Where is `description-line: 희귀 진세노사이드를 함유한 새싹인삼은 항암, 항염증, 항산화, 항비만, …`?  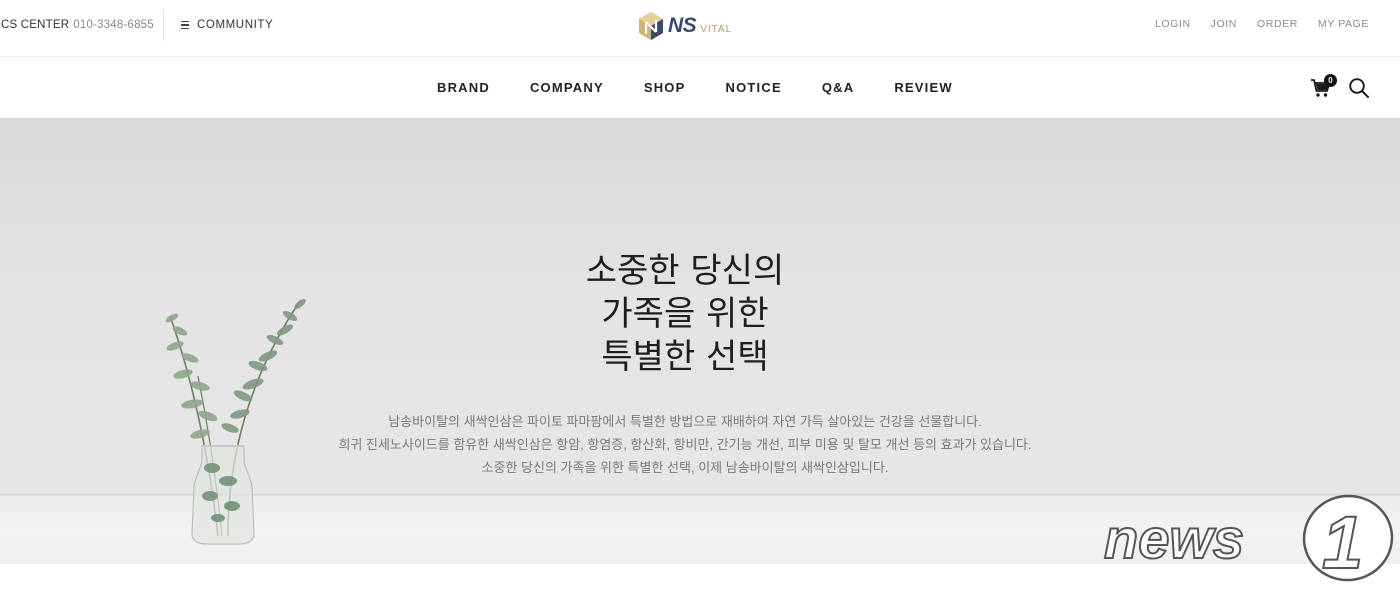
description-line: 희귀 진세노사이드를 함유한 새싹인삼은 항암, 항염증, 항산화, 항비만, … is located at coordinates (685, 444).